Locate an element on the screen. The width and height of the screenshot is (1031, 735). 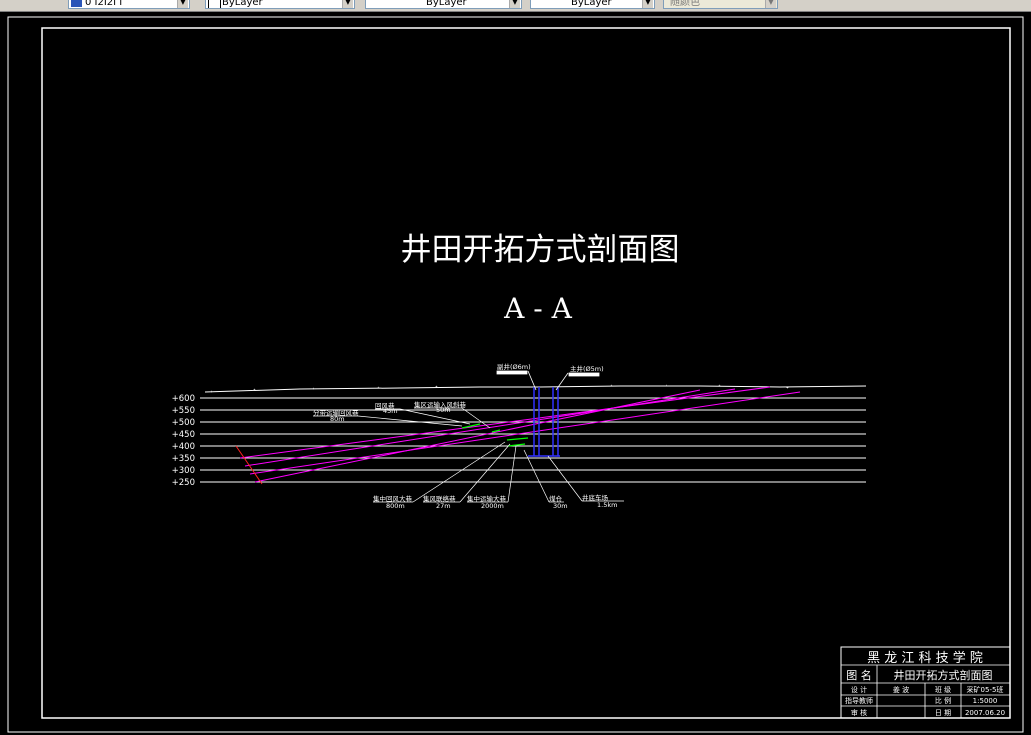
fault-line is located at coordinates (249, 465).